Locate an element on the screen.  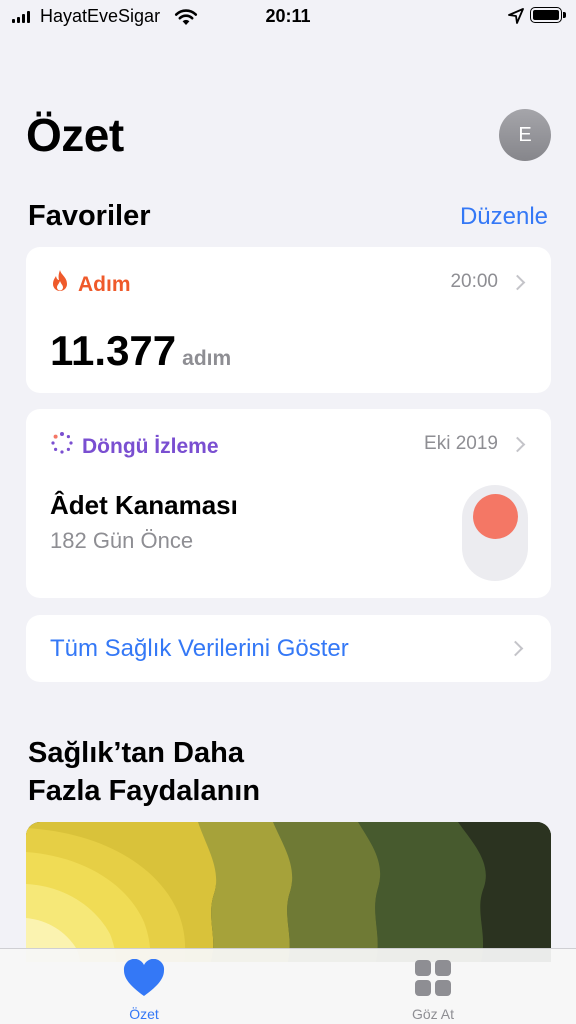
cycle-period-subtitle: 182 Gün Önce is located at coordinates (122, 540).